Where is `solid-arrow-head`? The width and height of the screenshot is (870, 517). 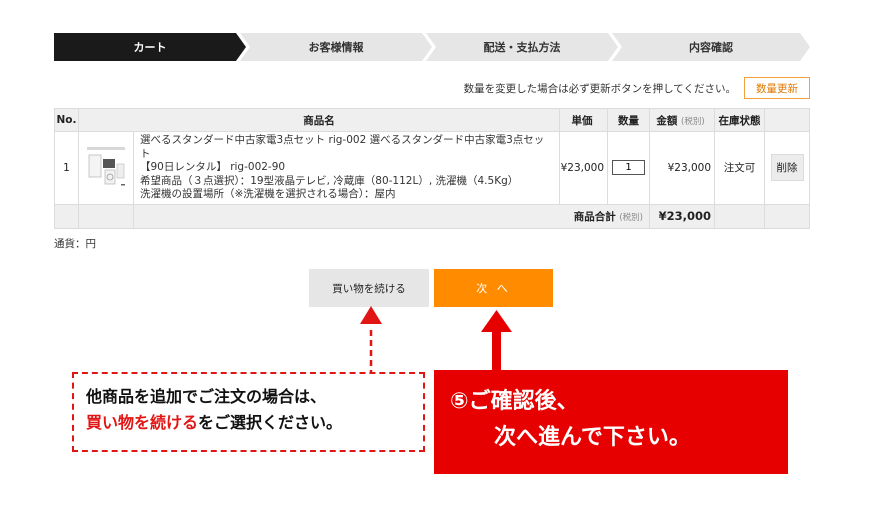 solid-arrow-head is located at coordinates (496, 321).